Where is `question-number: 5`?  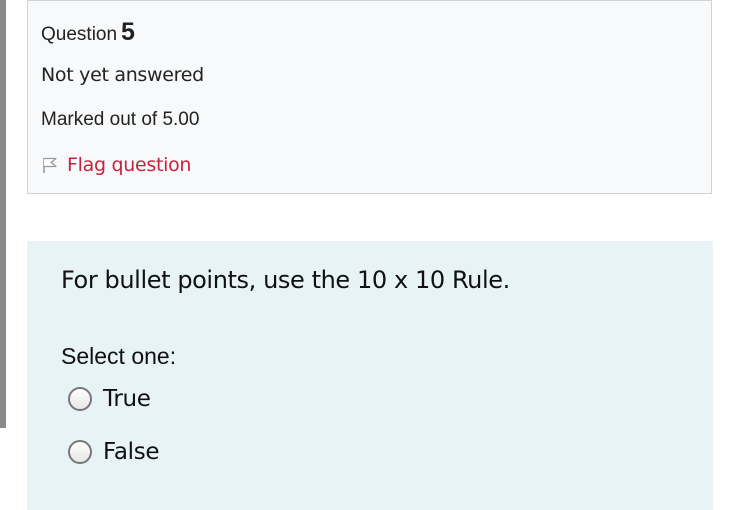
question-number: 5 is located at coordinates (128, 32).